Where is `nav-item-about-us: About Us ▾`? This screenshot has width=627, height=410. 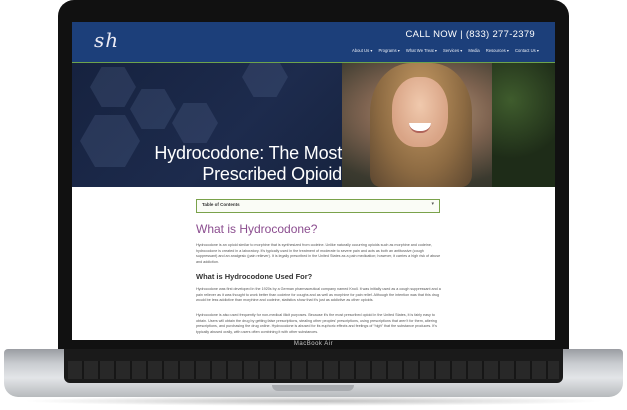 nav-item-about-us: About Us ▾ is located at coordinates (362, 50).